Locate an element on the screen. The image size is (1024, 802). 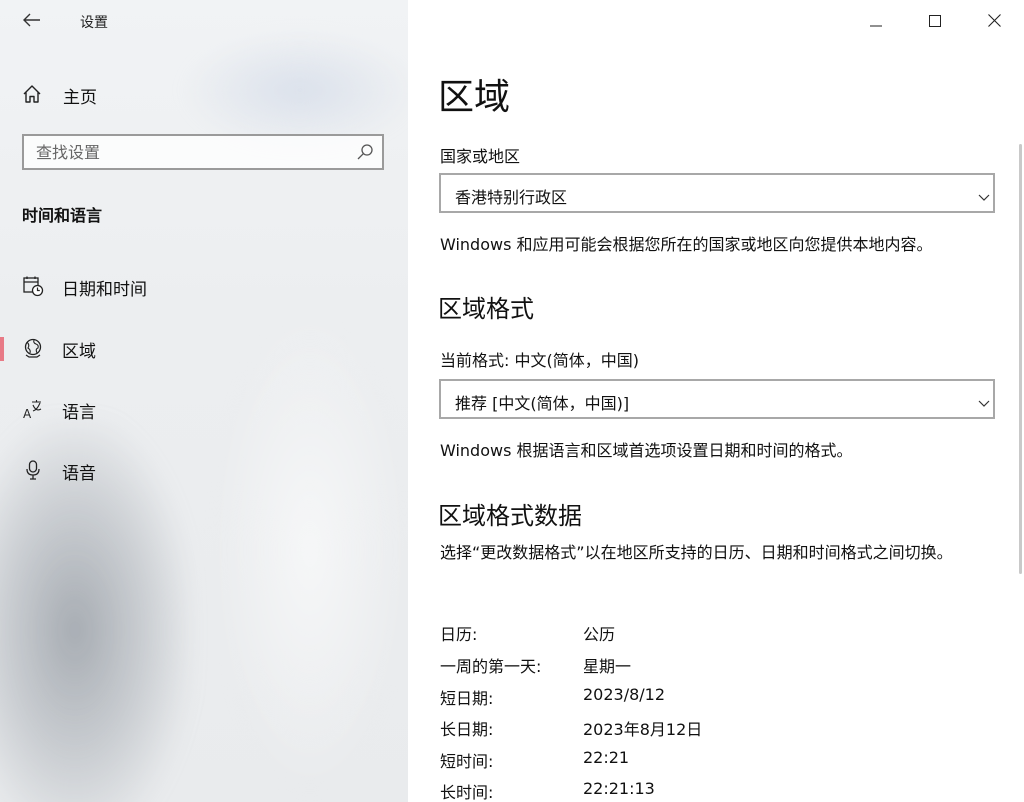
sidebar-item-label: 日期和时间 is located at coordinates (104, 290).